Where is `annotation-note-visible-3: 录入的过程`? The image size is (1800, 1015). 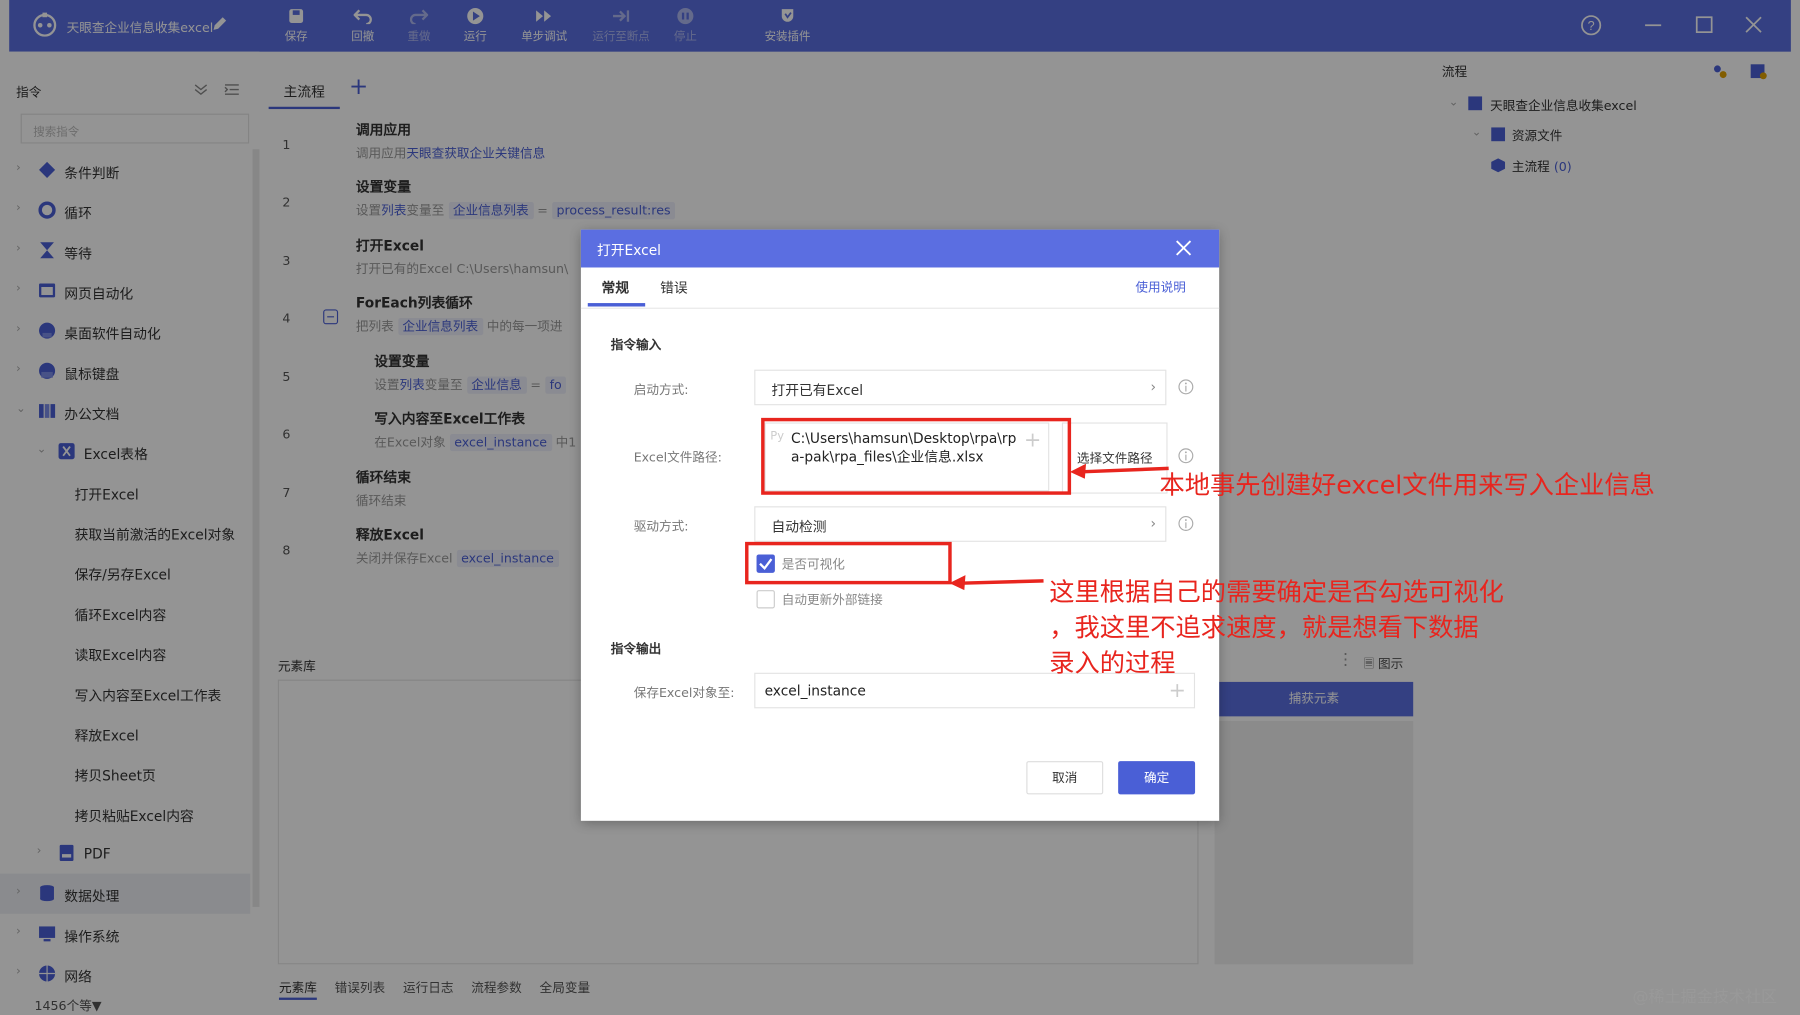
annotation-note-visible-3: 录入的过程 is located at coordinates (1112, 664).